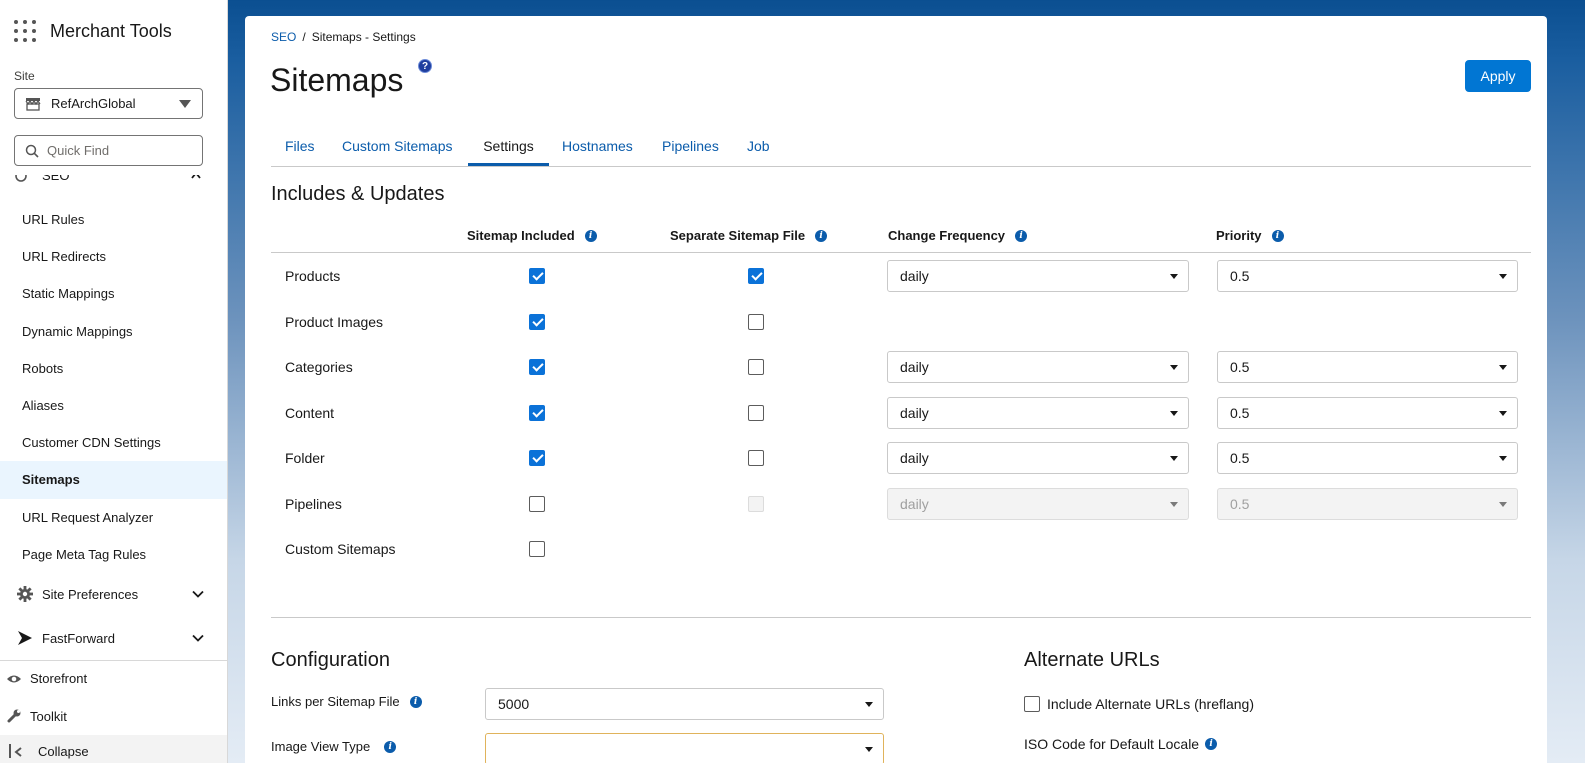 The width and height of the screenshot is (1585, 763). Describe the element at coordinates (313, 276) in the screenshot. I see `row-label: Products` at that location.